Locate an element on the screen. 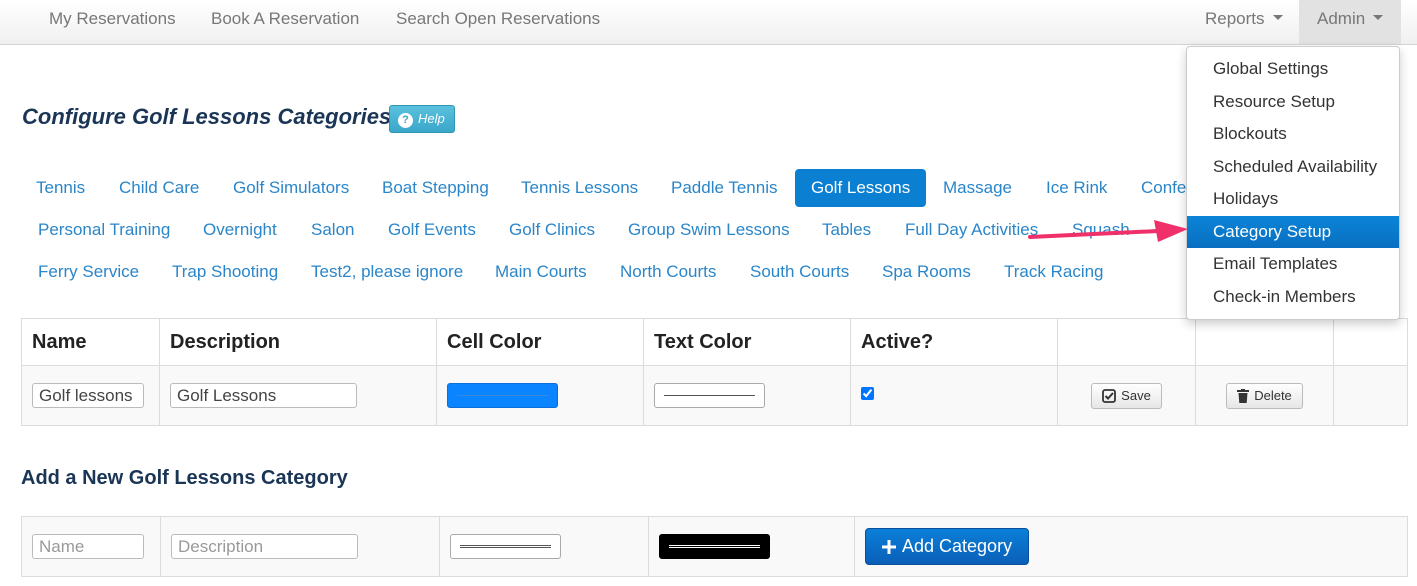  delete-button: Delete is located at coordinates (1264, 395).